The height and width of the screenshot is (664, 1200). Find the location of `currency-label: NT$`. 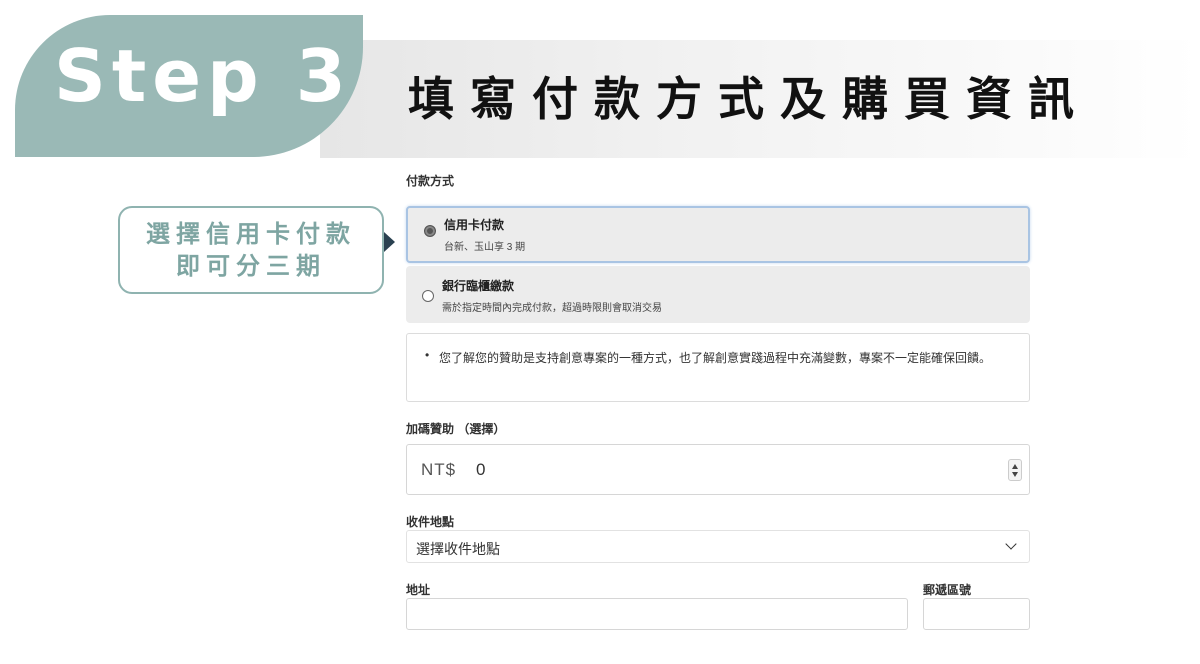

currency-label: NT$ is located at coordinates (439, 469).